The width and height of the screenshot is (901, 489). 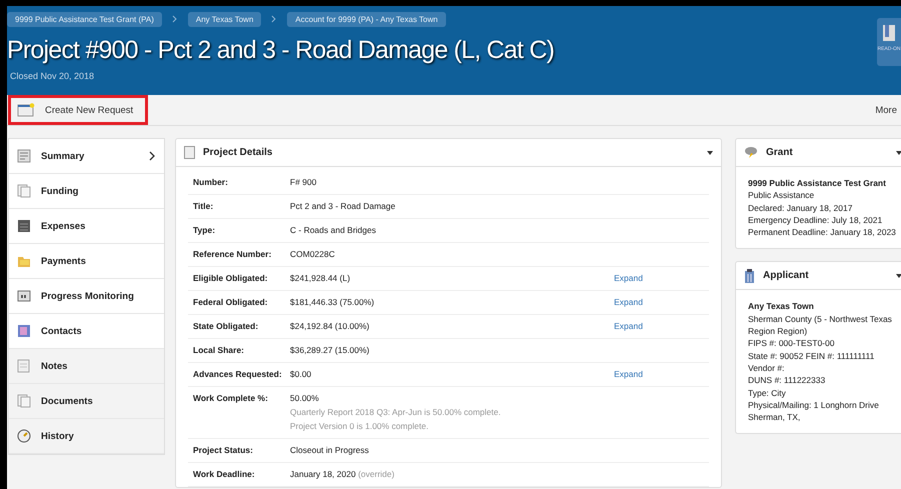 What do you see at coordinates (52, 76) in the screenshot?
I see `closed-date: Closed Nov 20, 2018` at bounding box center [52, 76].